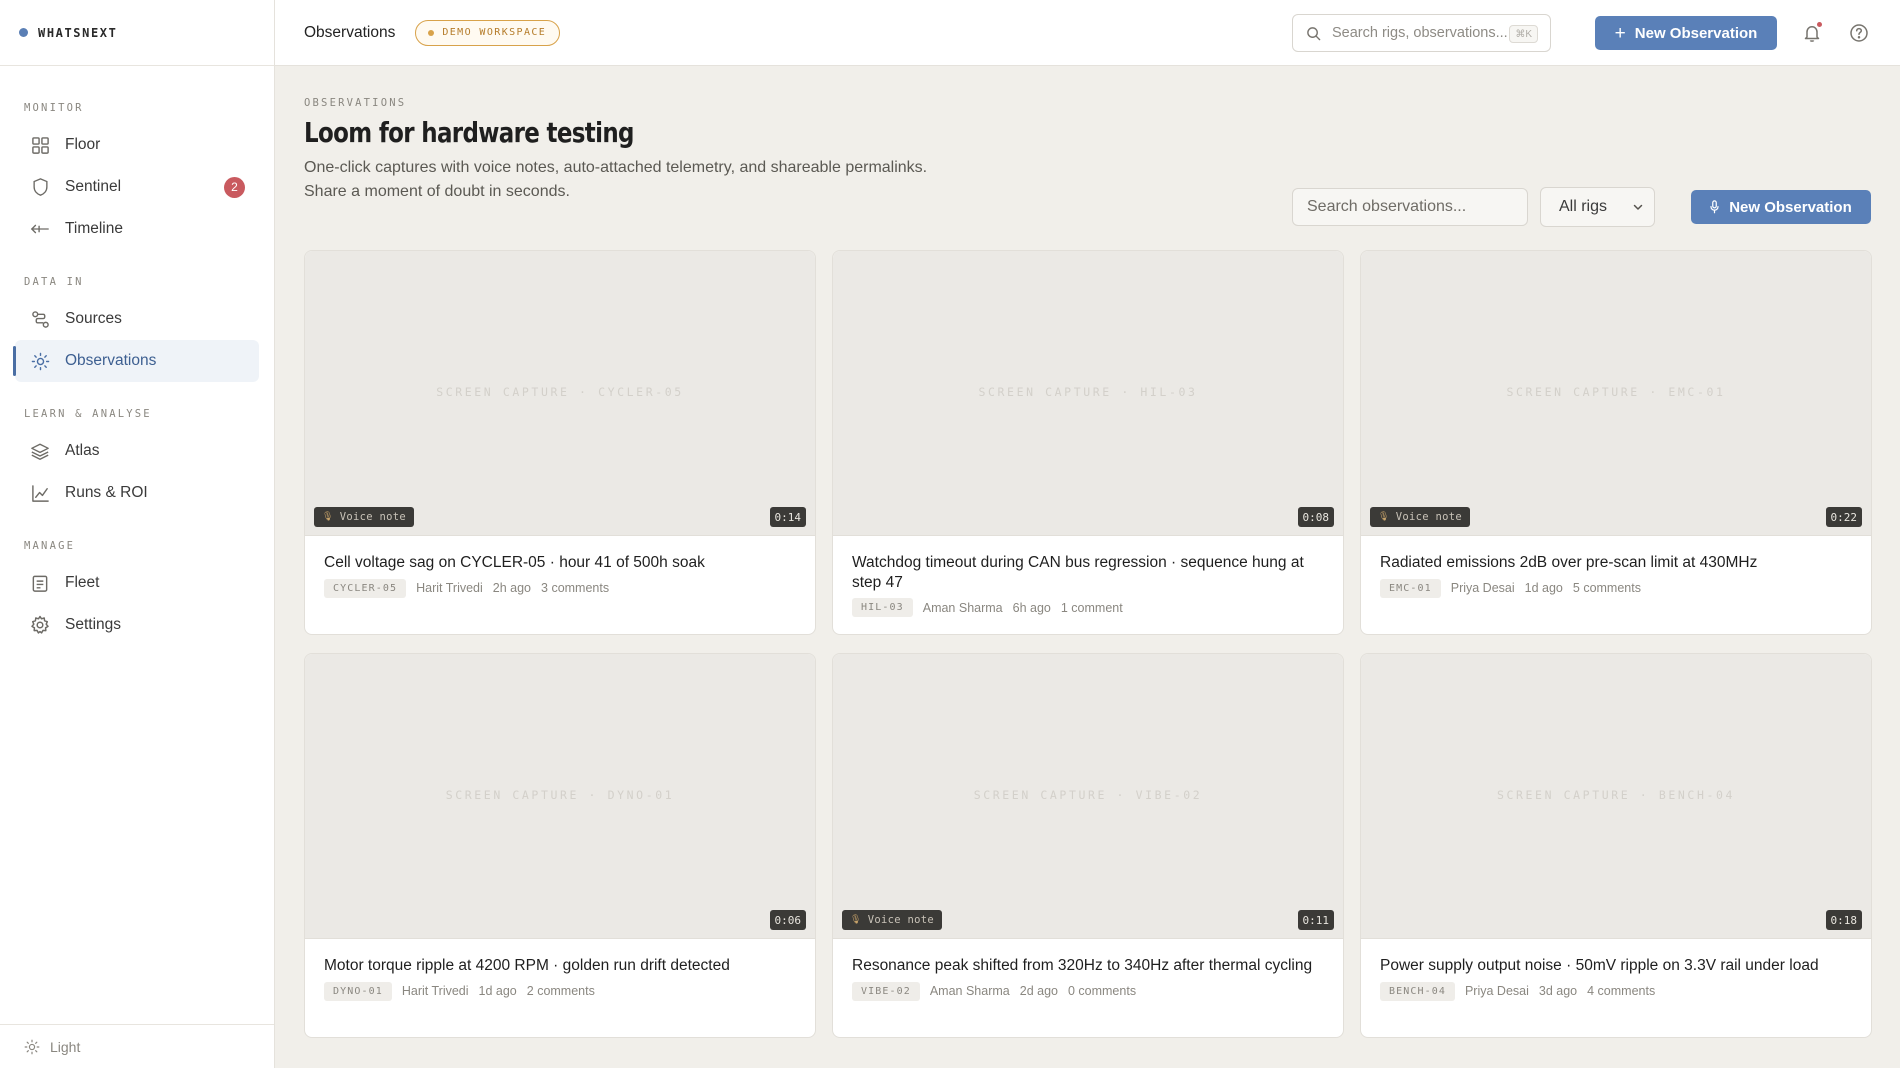 Image resolution: width=1900 pixels, height=1068 pixels. What do you see at coordinates (78, 32) in the screenshot?
I see `brand-name: WHATSNEXT` at bounding box center [78, 32].